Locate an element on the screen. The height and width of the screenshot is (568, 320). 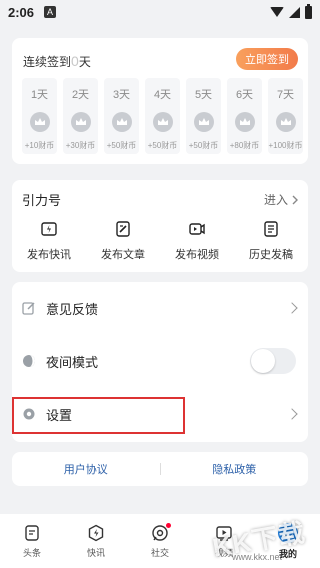
status-icons is located at coordinates (291, 11).